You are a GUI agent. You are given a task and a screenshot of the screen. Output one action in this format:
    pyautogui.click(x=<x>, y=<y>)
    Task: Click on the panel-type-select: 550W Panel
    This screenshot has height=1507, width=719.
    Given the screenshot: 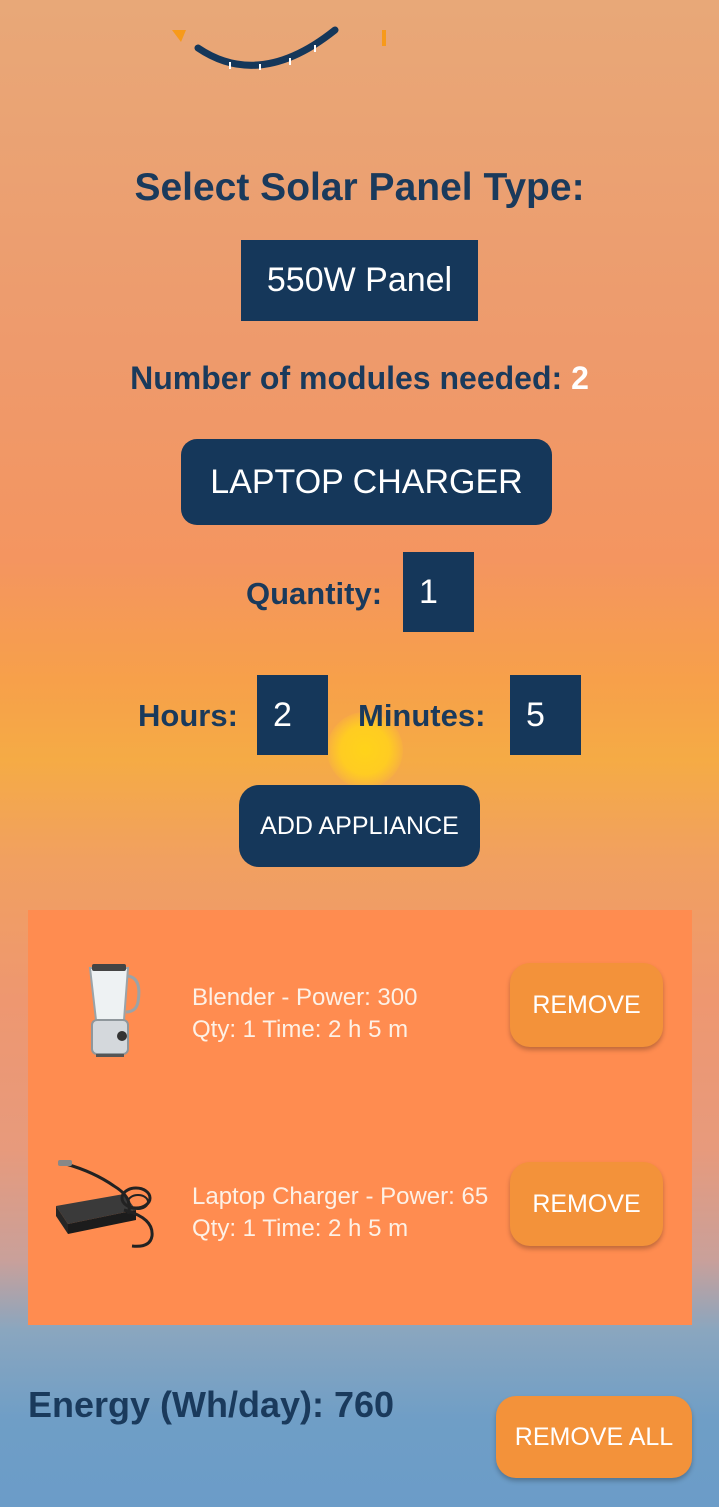 What is the action you would take?
    pyautogui.click(x=359, y=280)
    